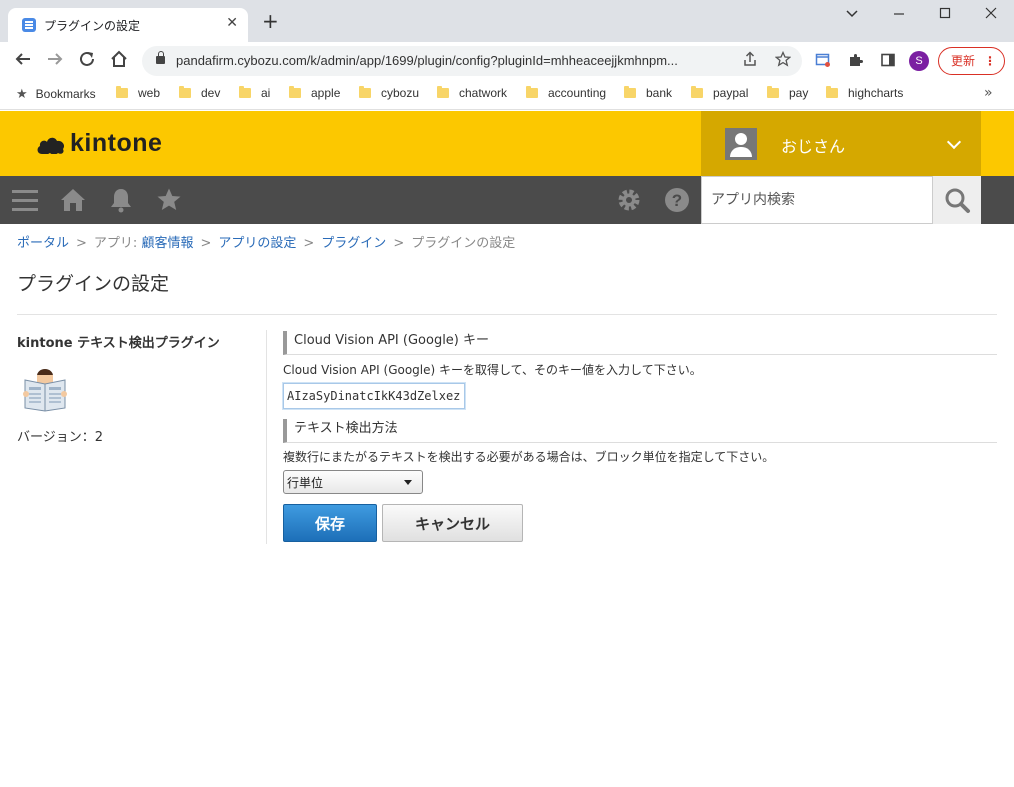 Image resolution: width=1014 pixels, height=787 pixels. What do you see at coordinates (266, 437) in the screenshot?
I see `column-divider` at bounding box center [266, 437].